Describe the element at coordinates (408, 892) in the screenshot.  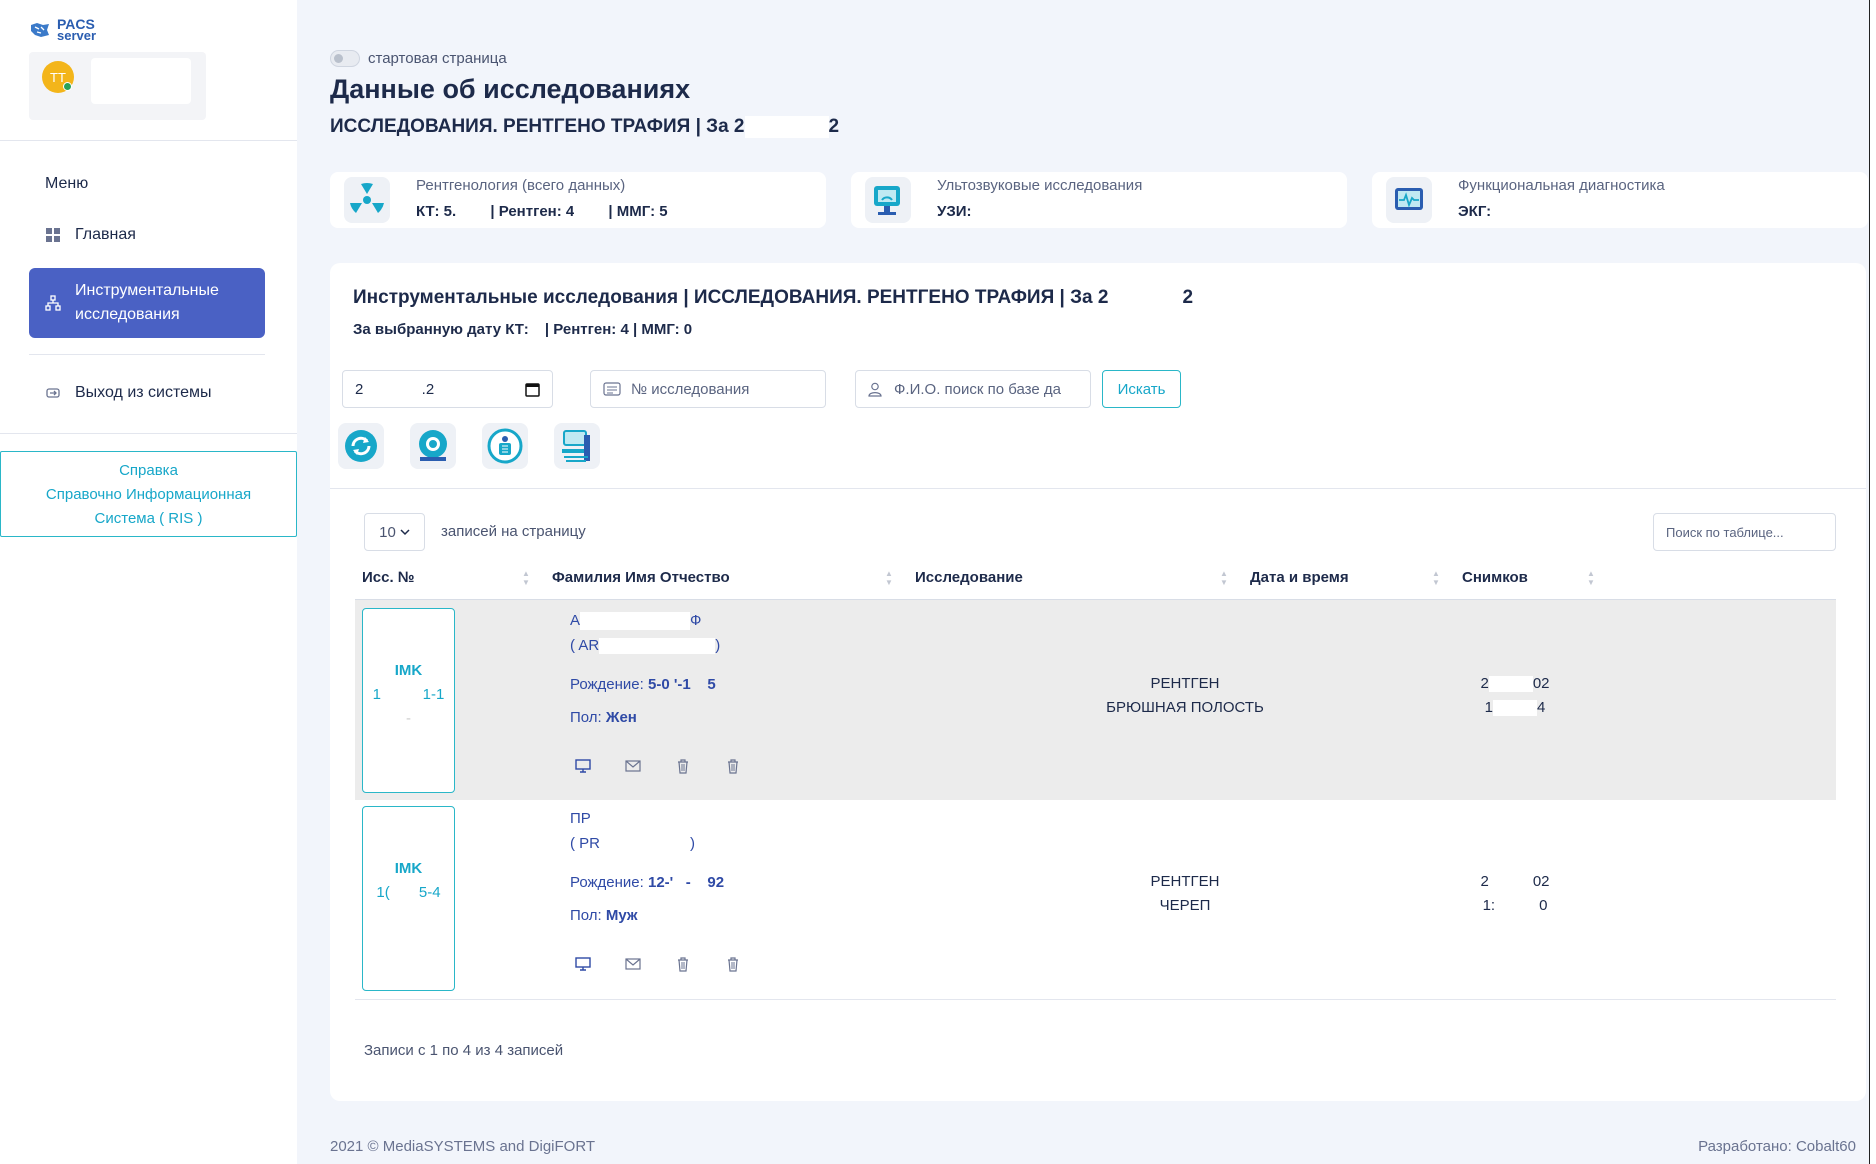
I see `study-id-number: 1( 5-4` at that location.